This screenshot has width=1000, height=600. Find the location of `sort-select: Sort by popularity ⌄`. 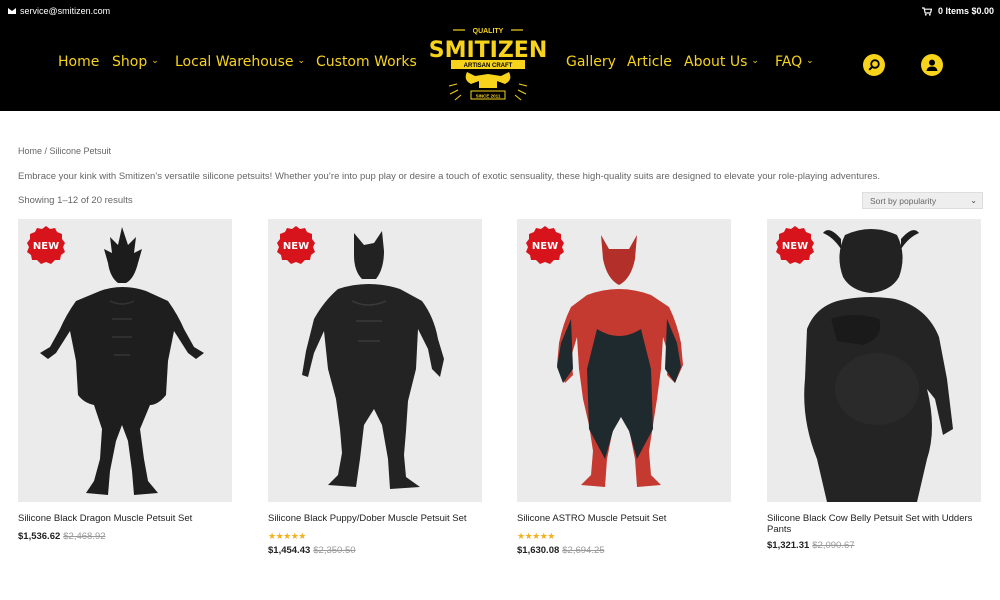

sort-select: Sort by popularity ⌄ is located at coordinates (922, 200).